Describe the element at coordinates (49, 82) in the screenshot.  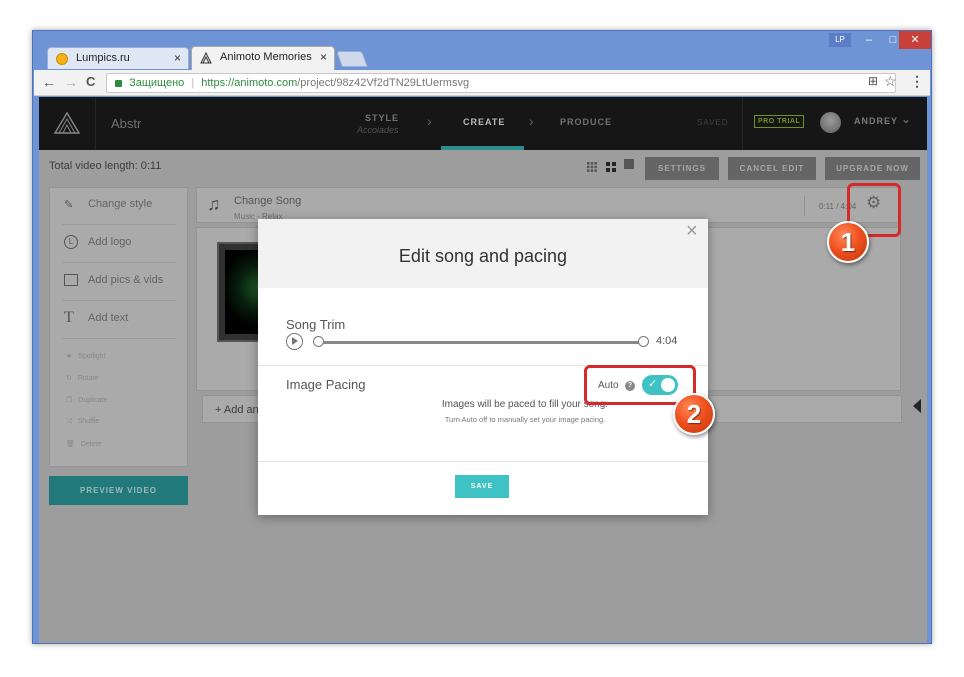
I see `back-icon: ←` at that location.